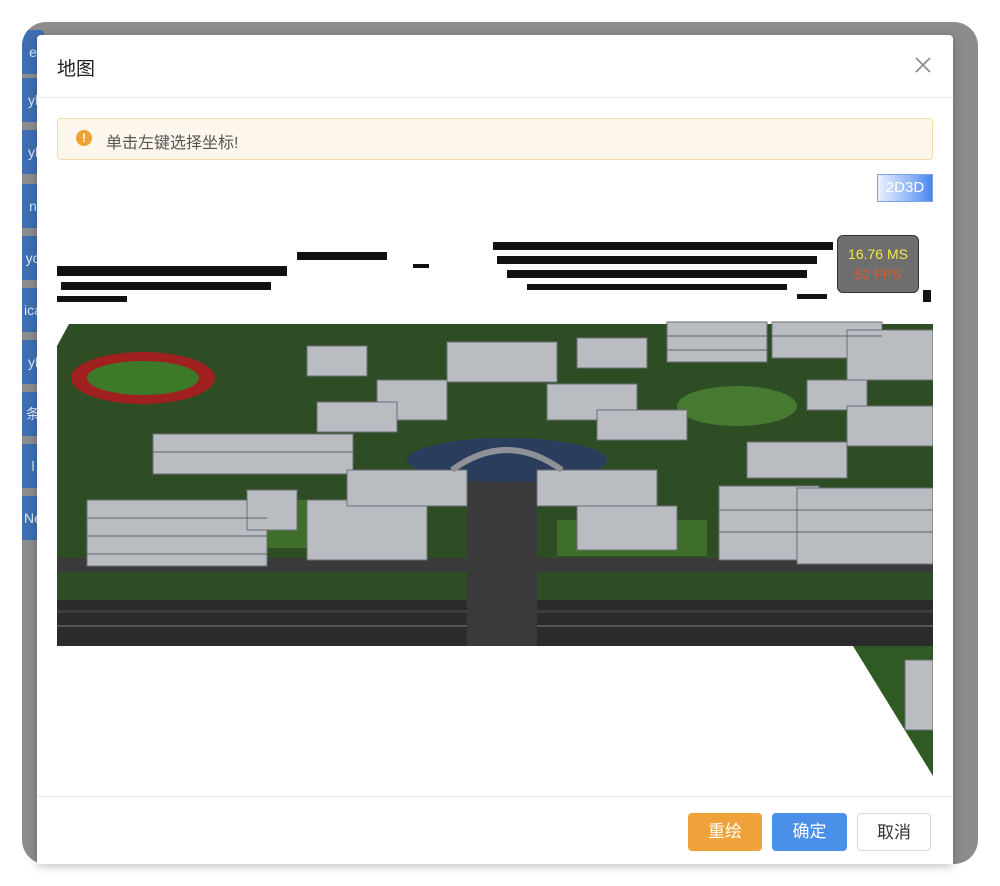 Image resolution: width=1000 pixels, height=886 pixels. Describe the element at coordinates (894, 832) in the screenshot. I see `cancel-button: 取消` at that location.